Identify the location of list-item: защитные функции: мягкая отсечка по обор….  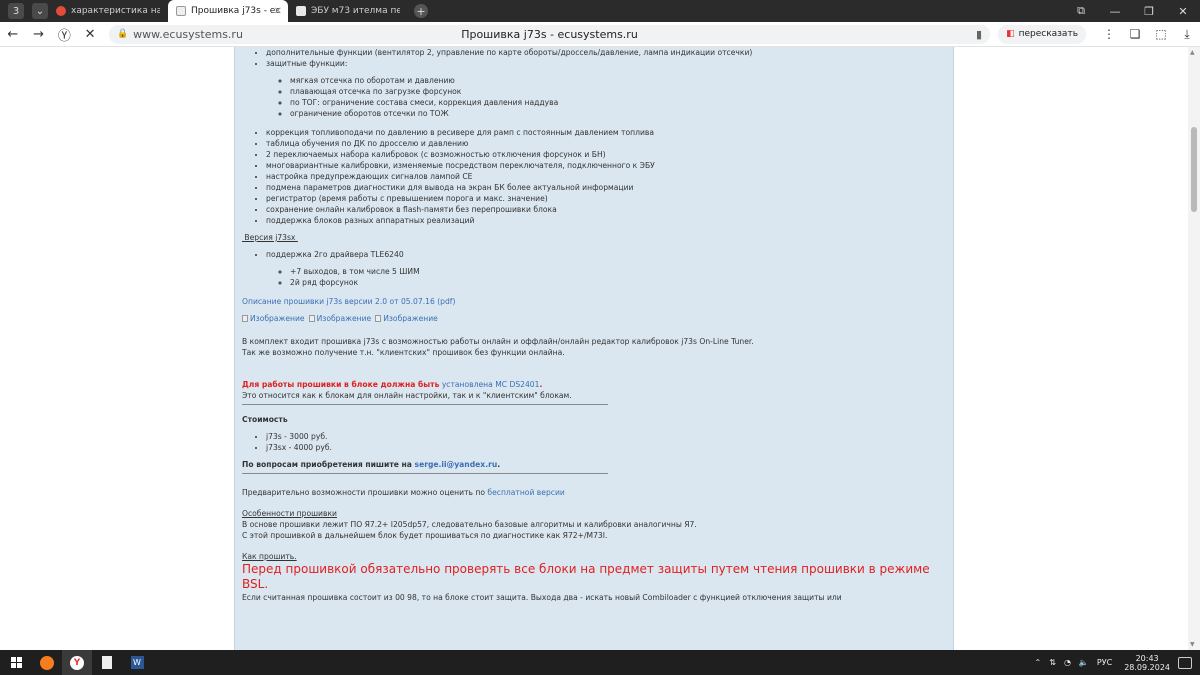
(609, 88).